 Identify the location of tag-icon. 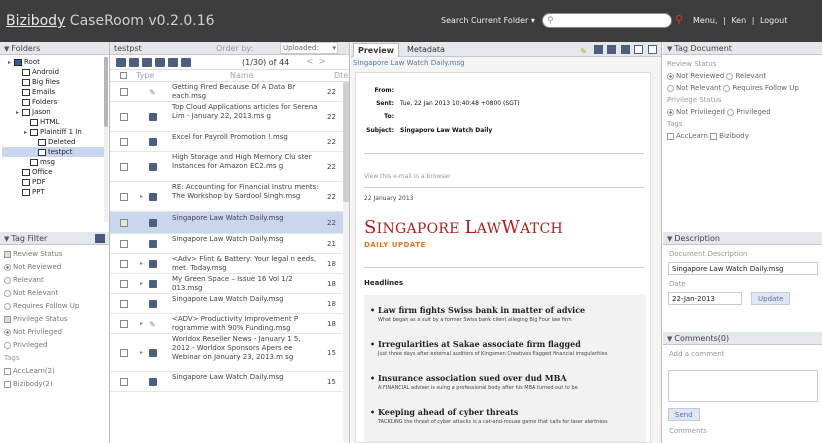
(173, 62).